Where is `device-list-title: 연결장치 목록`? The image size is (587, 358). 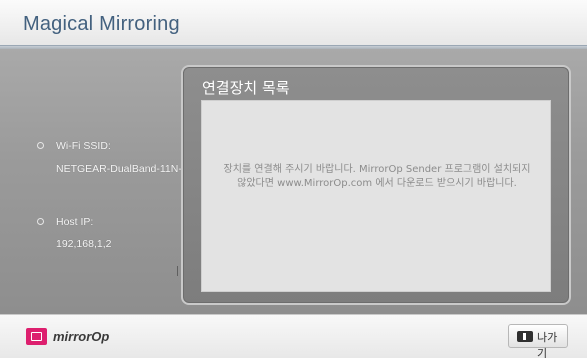
device-list-title: 연결장치 목록 is located at coordinates (246, 88).